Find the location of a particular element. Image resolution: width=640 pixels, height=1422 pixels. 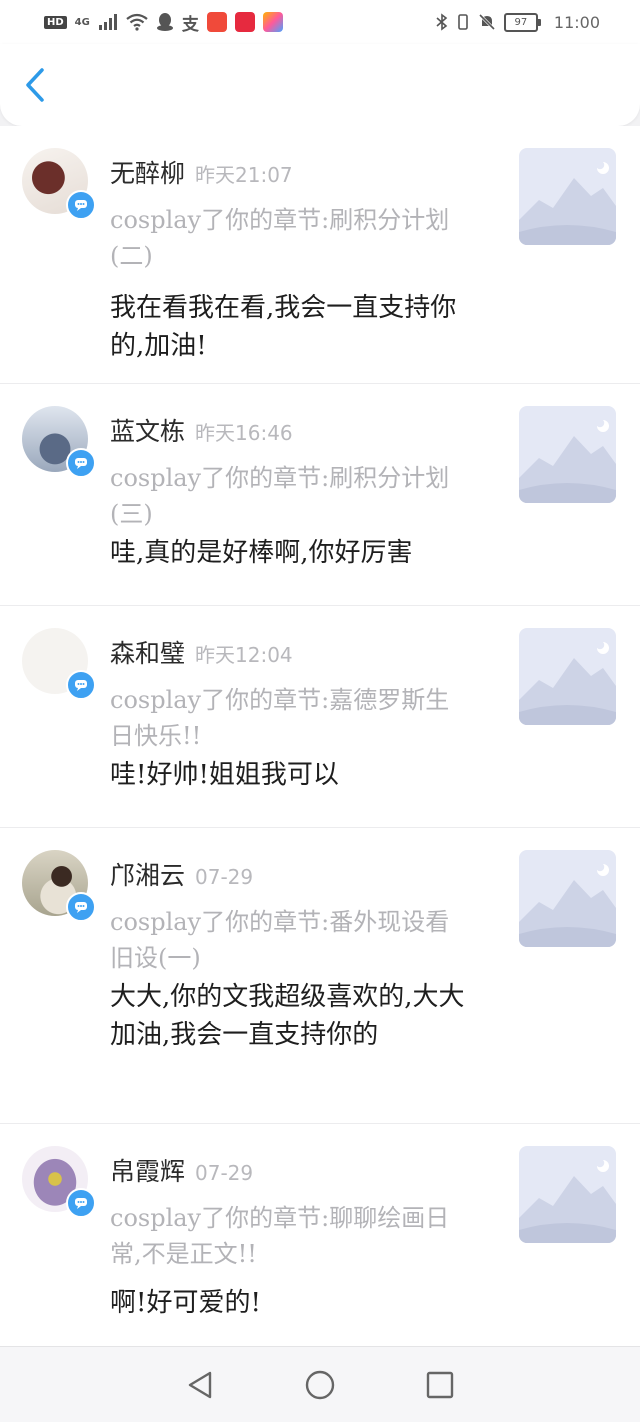

wifi-icon is located at coordinates (137, 22).